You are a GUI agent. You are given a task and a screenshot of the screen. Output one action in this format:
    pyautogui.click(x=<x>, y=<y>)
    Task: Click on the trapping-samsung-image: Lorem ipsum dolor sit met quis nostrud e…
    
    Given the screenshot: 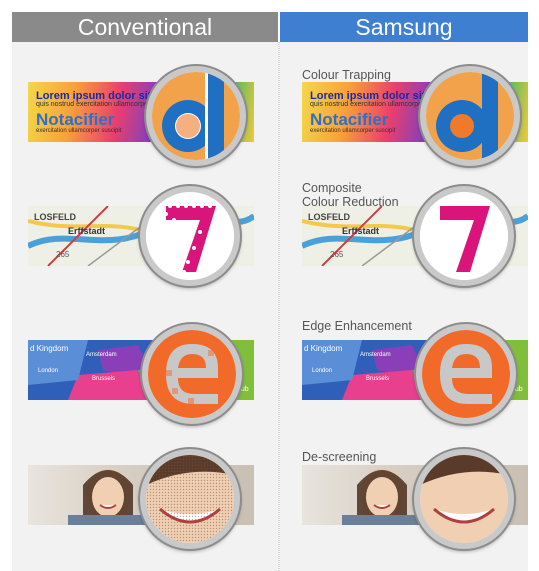 What is the action you would take?
    pyautogui.click(x=415, y=116)
    